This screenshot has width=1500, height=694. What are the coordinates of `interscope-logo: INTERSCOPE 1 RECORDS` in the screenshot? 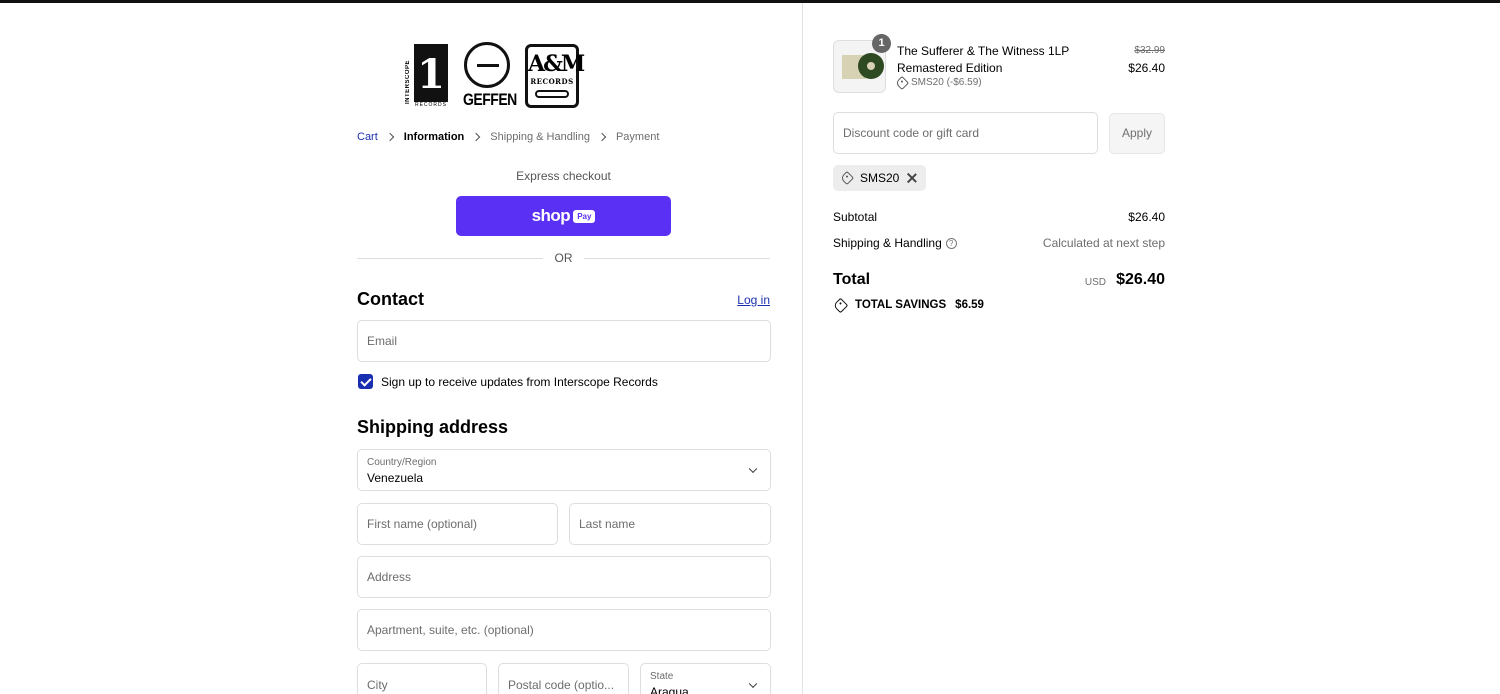 It's located at (427, 75).